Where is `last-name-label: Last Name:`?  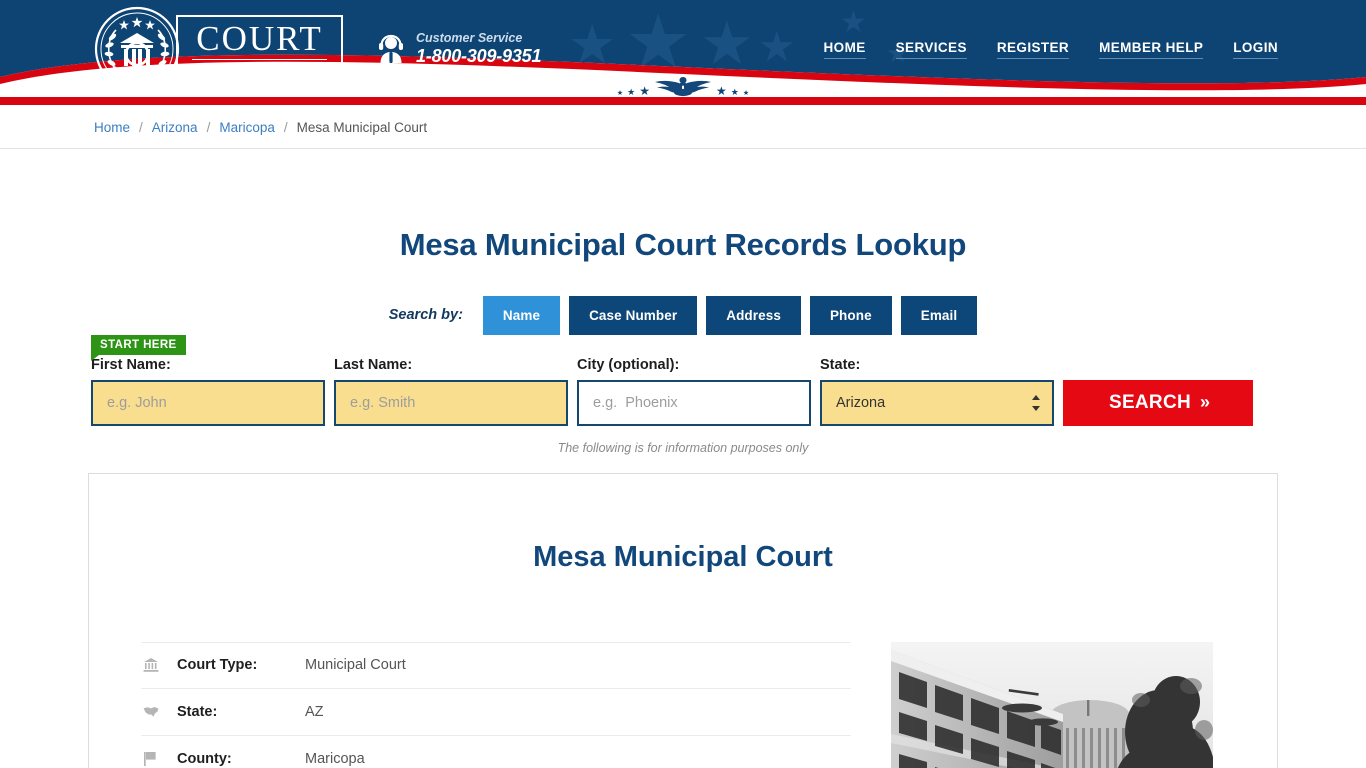
last-name-label: Last Name: is located at coordinates (373, 364).